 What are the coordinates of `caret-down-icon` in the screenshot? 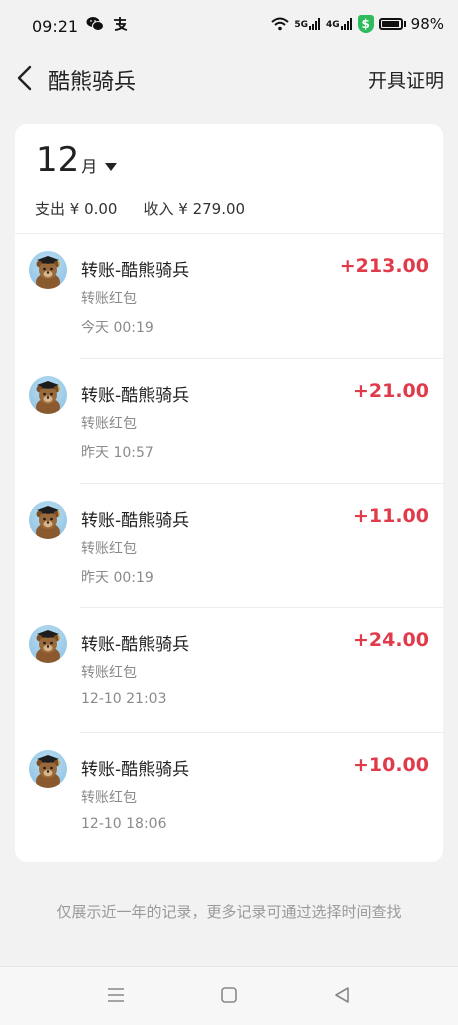 It's located at (111, 167).